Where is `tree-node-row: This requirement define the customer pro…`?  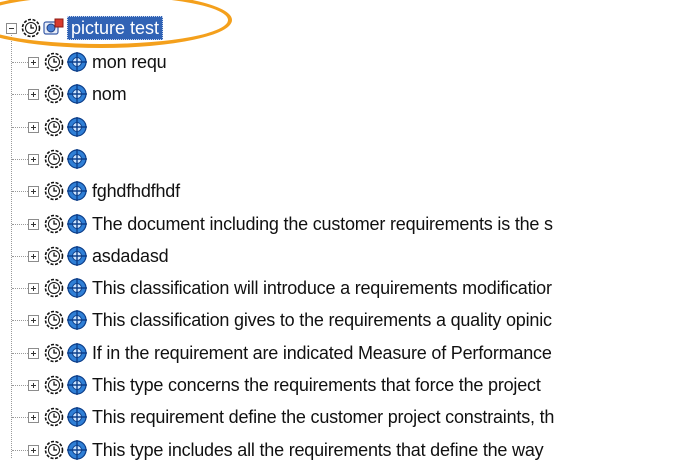
tree-node-row: This requirement define the customer pro… is located at coordinates (291, 417).